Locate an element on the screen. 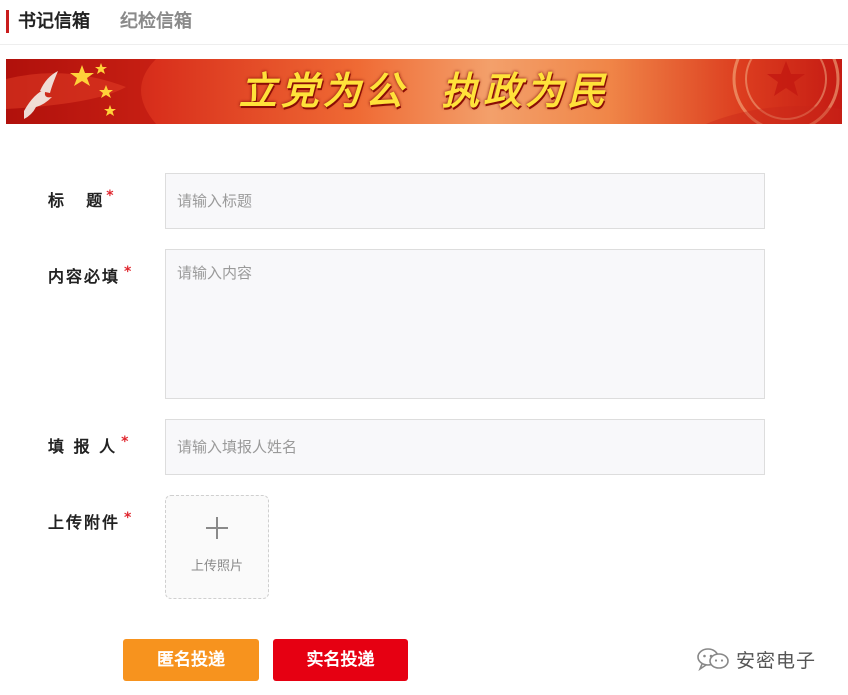 This screenshot has width=848, height=695. upload-photo-text: 上传照片 is located at coordinates (216, 566).